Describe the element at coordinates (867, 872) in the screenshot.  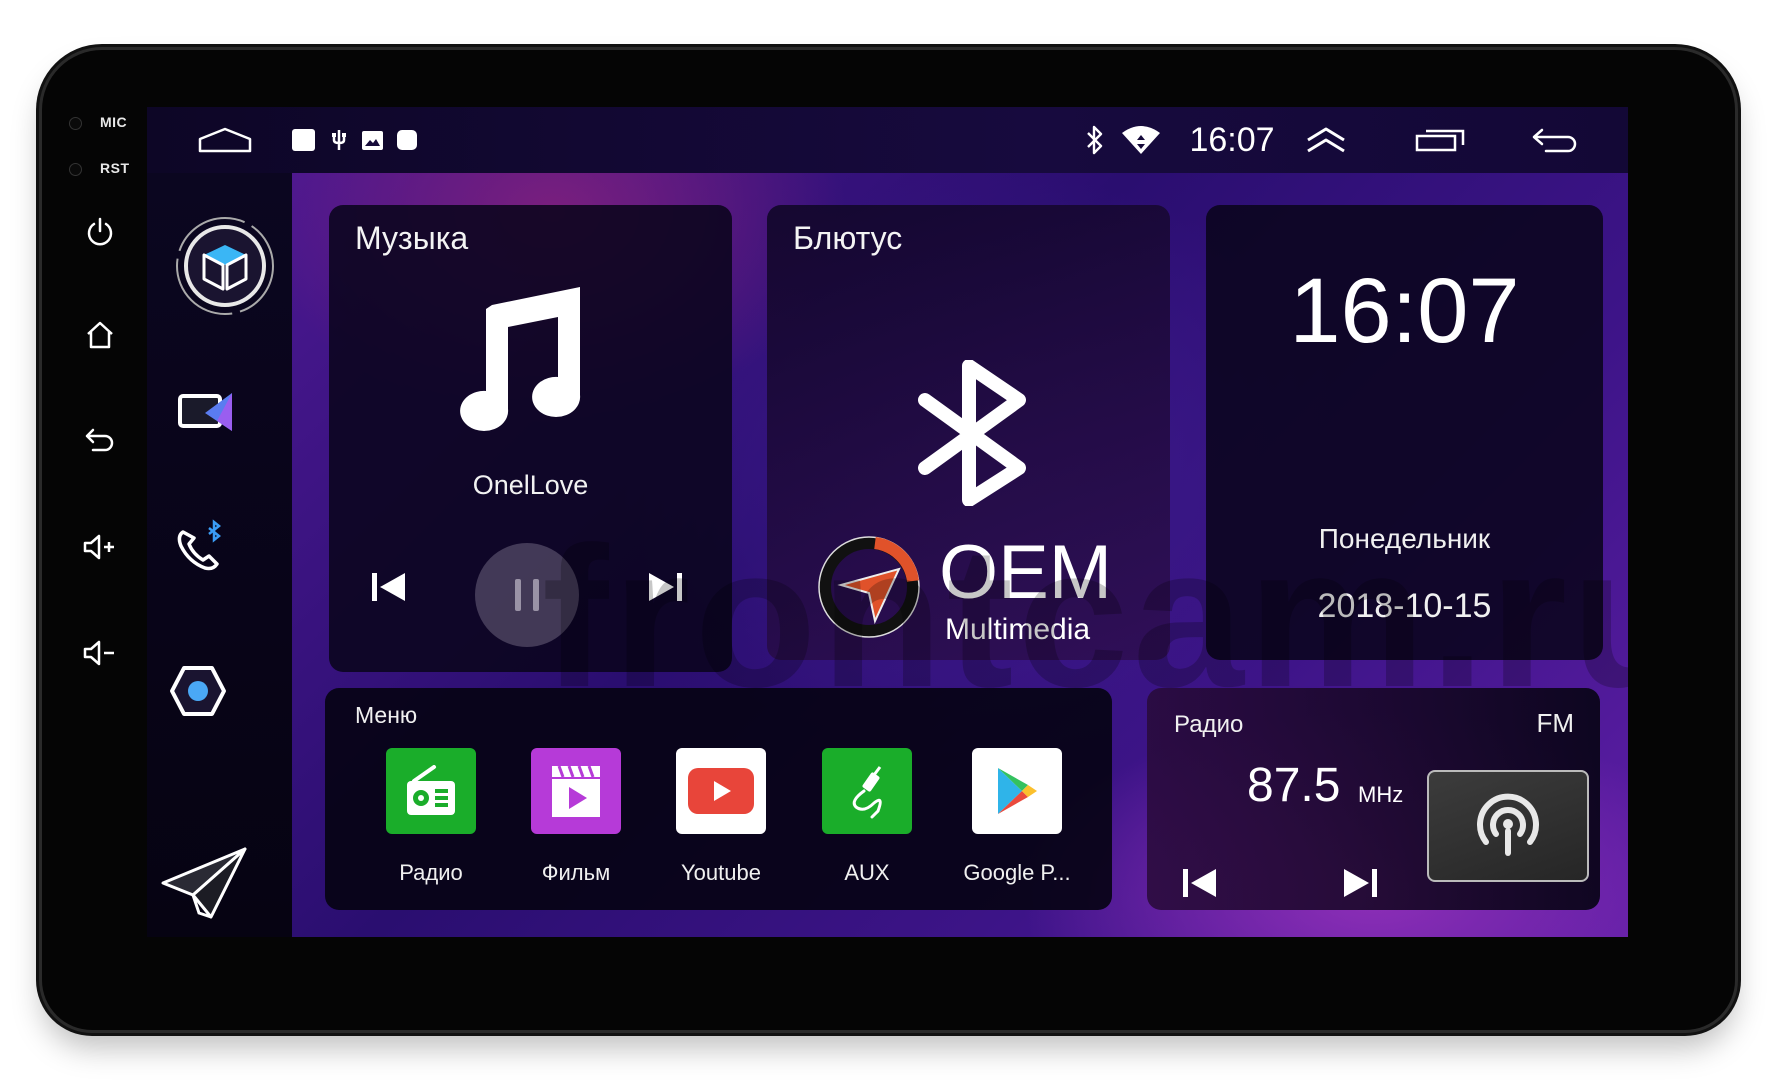
I see `app-label: AUX` at that location.